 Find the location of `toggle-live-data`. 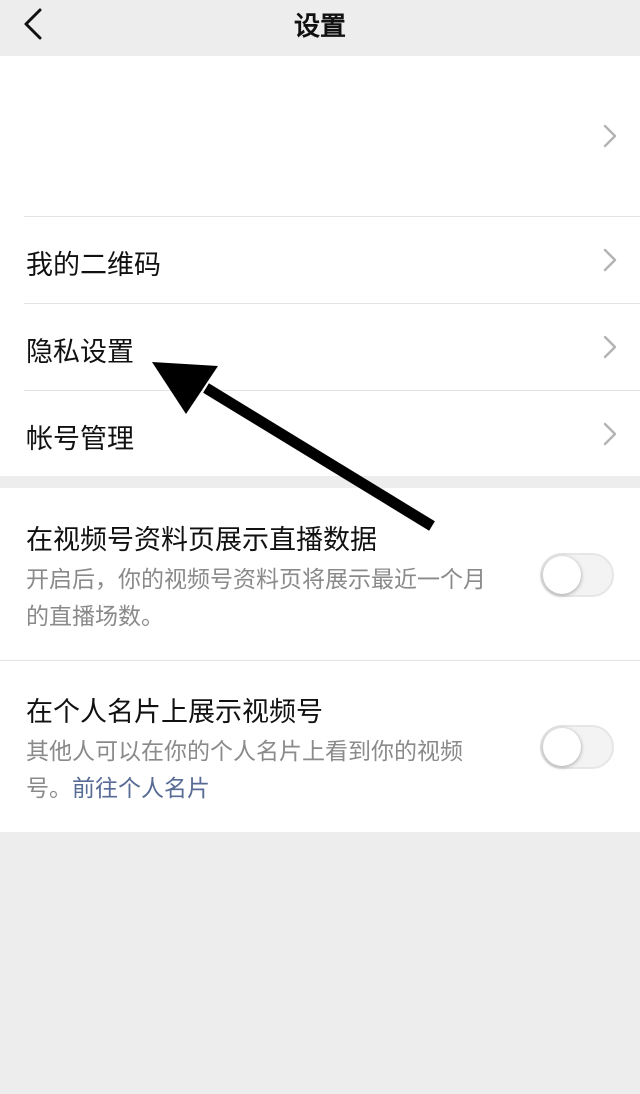

toggle-live-data is located at coordinates (577, 575).